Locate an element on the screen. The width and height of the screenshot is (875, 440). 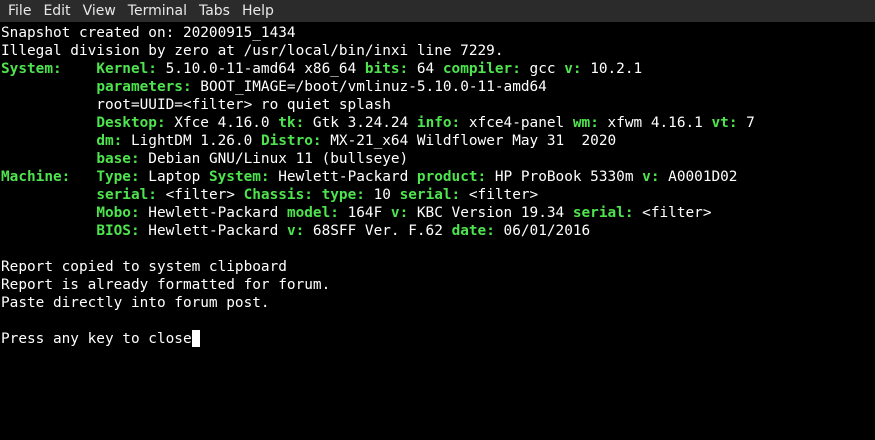
terminal-text: 5.10.0-11-amd64 x86_64 is located at coordinates (260, 69).